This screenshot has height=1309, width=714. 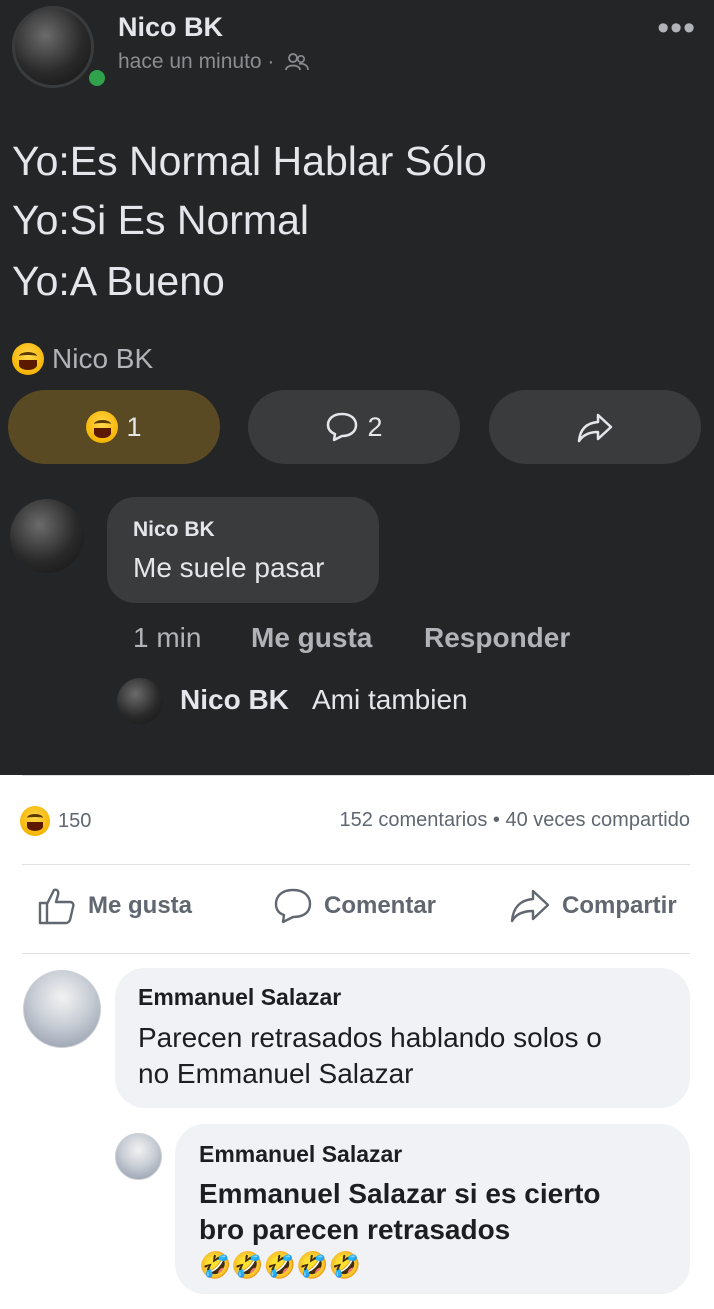 I want to click on share-button, so click(x=595, y=427).